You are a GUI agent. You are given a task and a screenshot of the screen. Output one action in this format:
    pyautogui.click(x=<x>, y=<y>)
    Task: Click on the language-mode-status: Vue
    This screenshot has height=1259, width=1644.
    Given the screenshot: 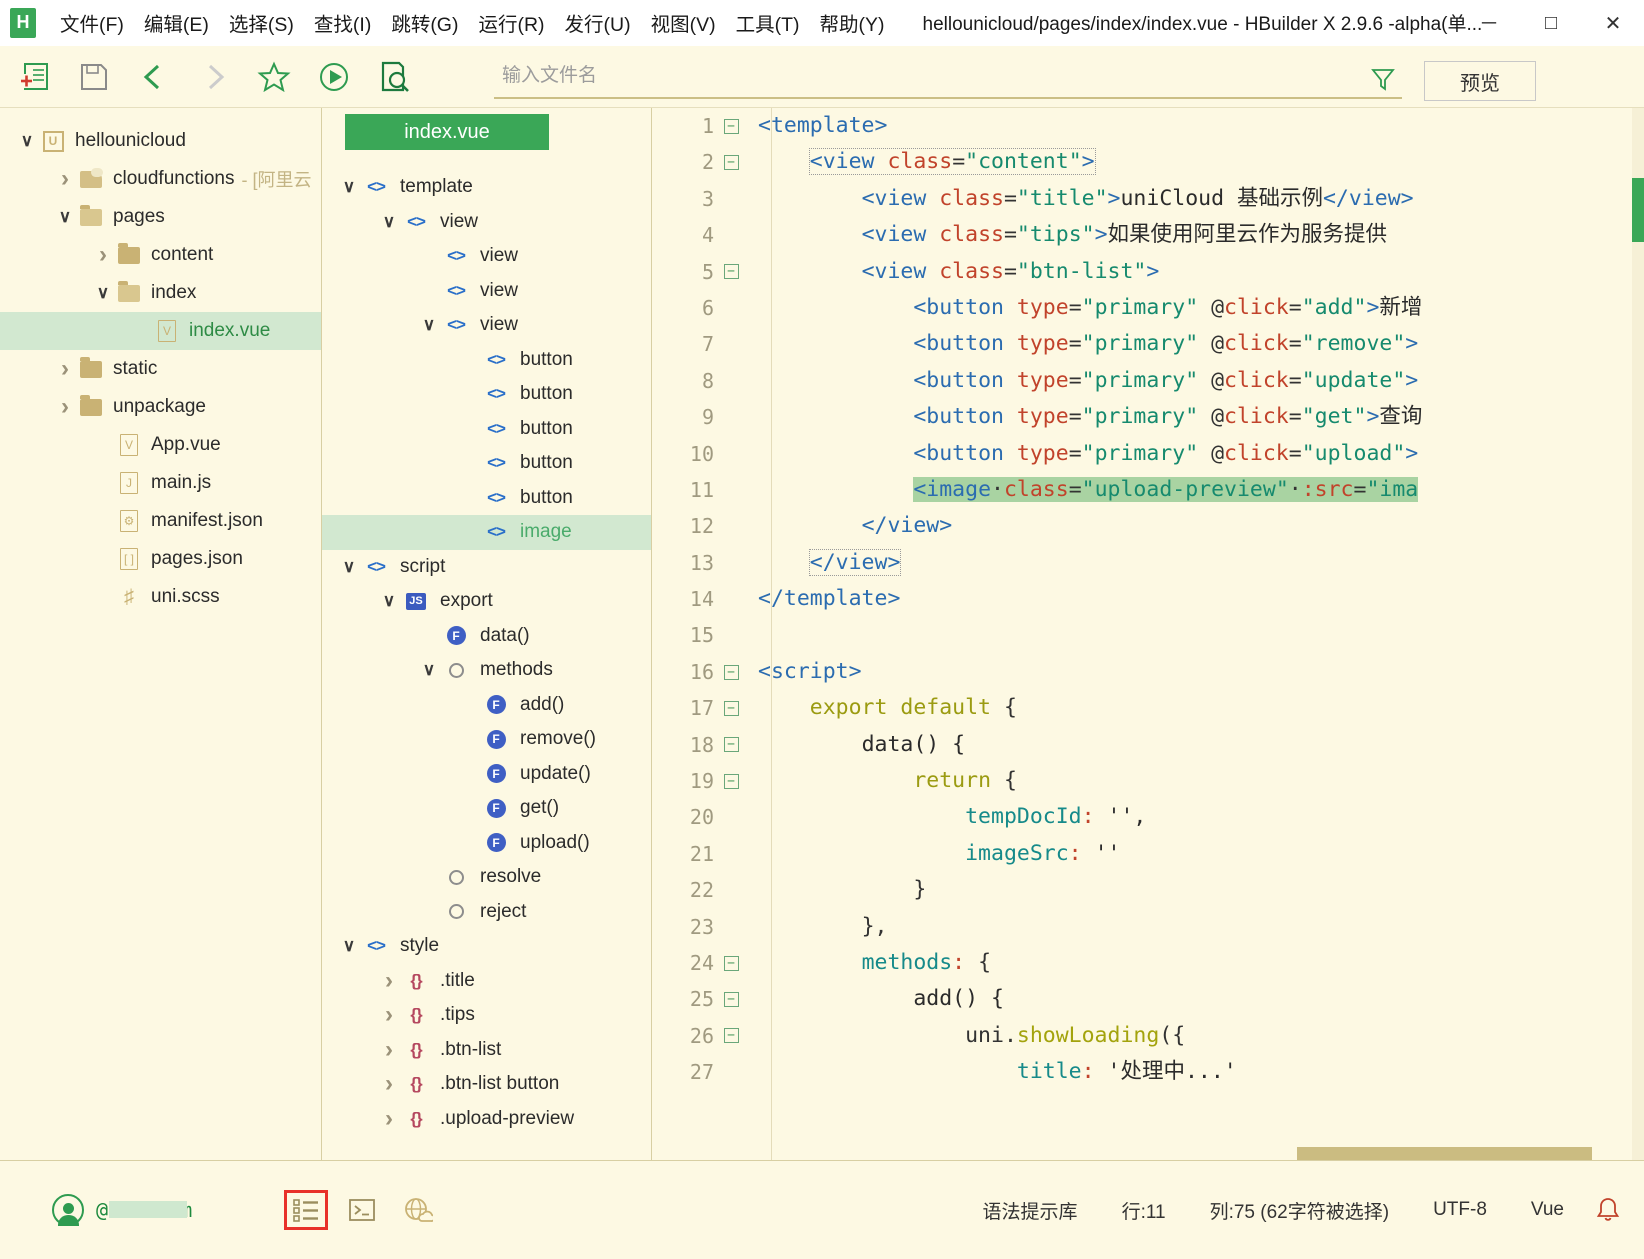 What is the action you would take?
    pyautogui.click(x=1547, y=1210)
    